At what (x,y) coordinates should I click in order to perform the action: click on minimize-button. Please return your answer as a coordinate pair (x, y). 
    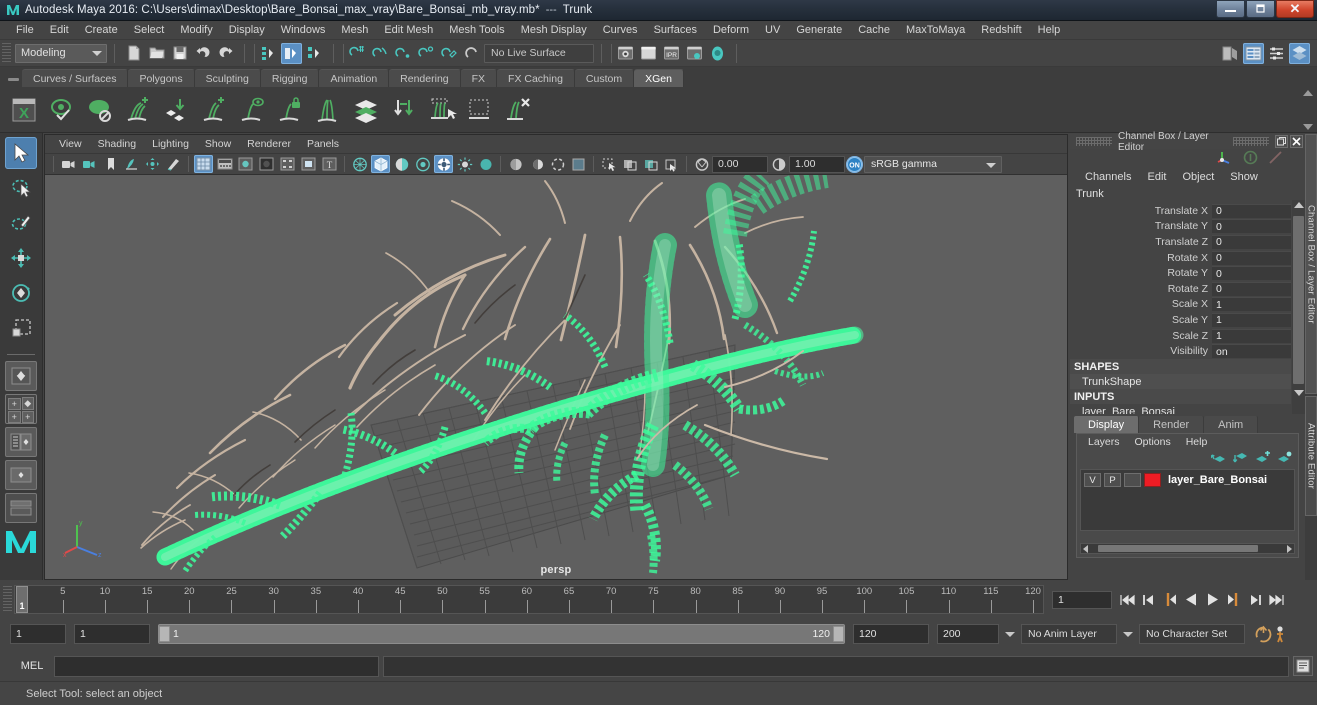
    Looking at the image, I should click on (1230, 9).